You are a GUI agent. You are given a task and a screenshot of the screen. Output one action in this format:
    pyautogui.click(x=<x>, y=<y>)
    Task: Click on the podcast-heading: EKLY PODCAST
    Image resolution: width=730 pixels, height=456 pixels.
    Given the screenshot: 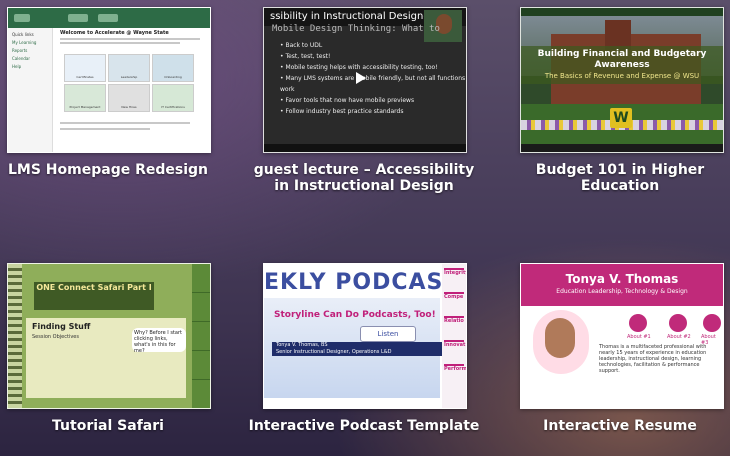 What is the action you would take?
    pyautogui.click(x=362, y=282)
    